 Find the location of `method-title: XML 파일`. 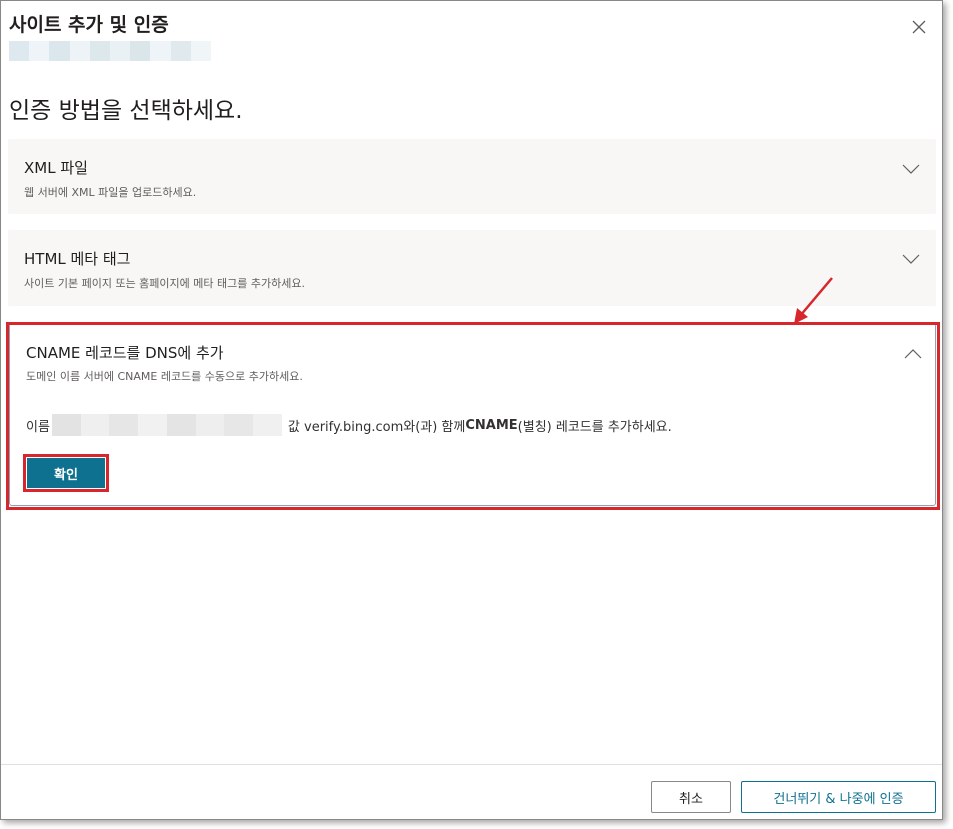

method-title: XML 파일 is located at coordinates (56, 168).